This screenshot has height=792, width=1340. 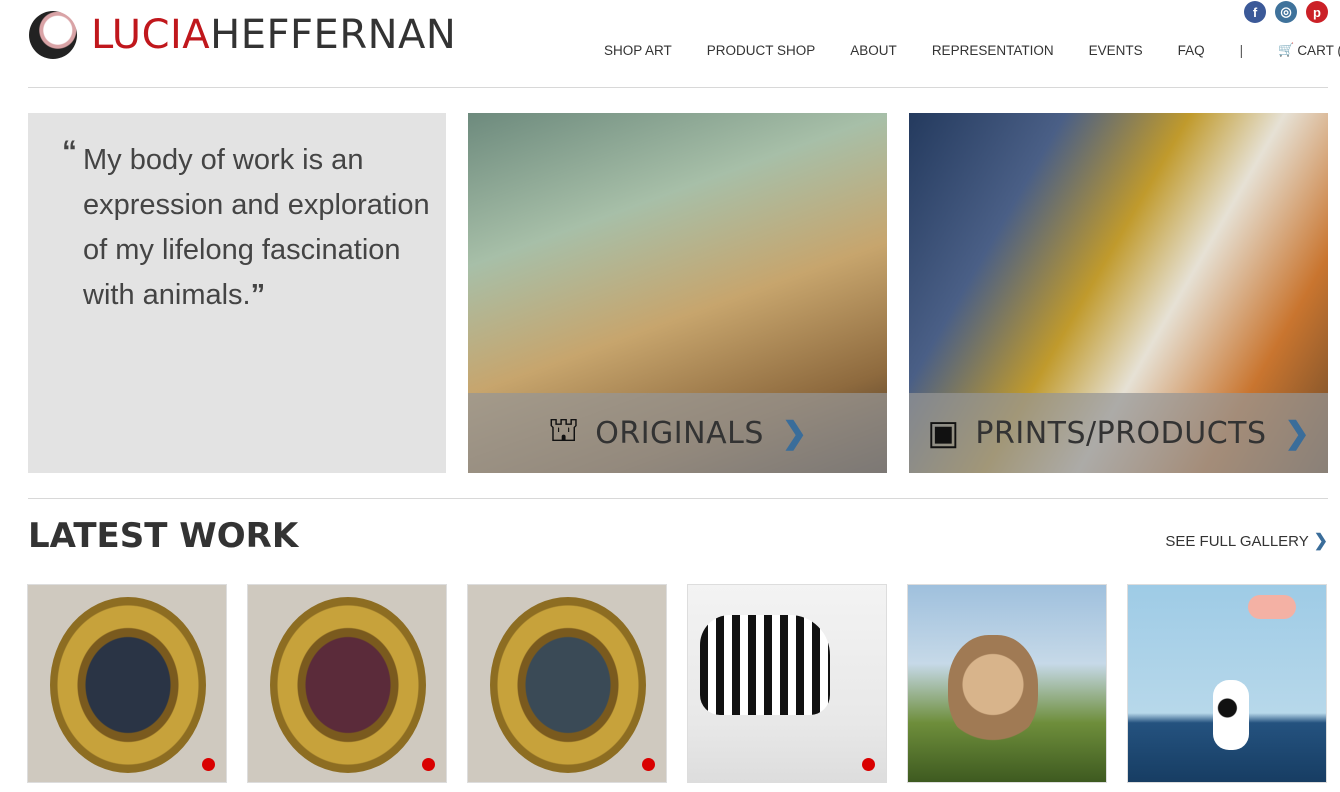 What do you see at coordinates (1121, 433) in the screenshot?
I see `prints-products-label: PRINTS/PRODUCTS` at bounding box center [1121, 433].